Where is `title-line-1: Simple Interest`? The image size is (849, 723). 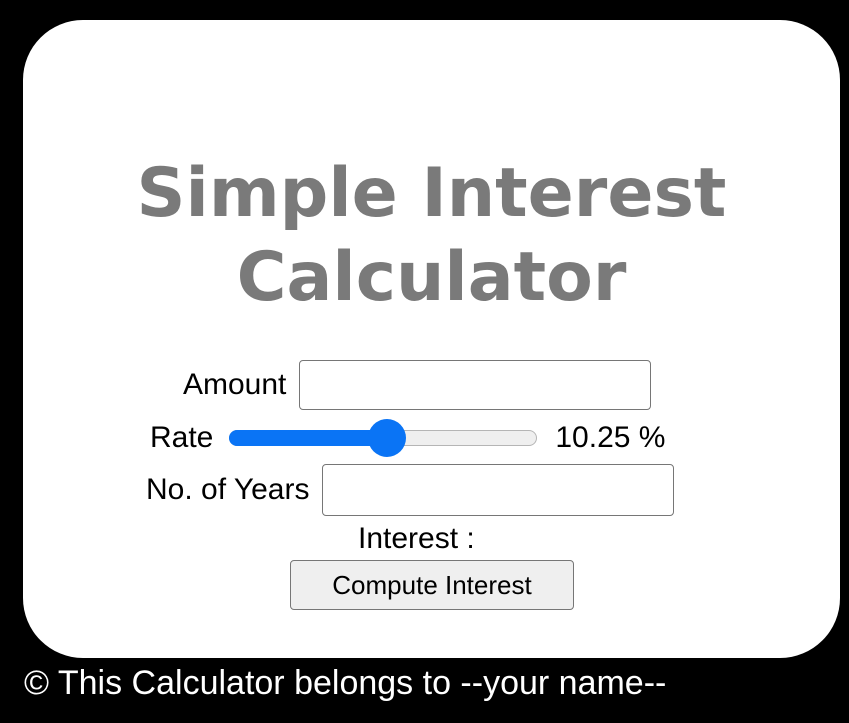 title-line-1: Simple Interest is located at coordinates (431, 193).